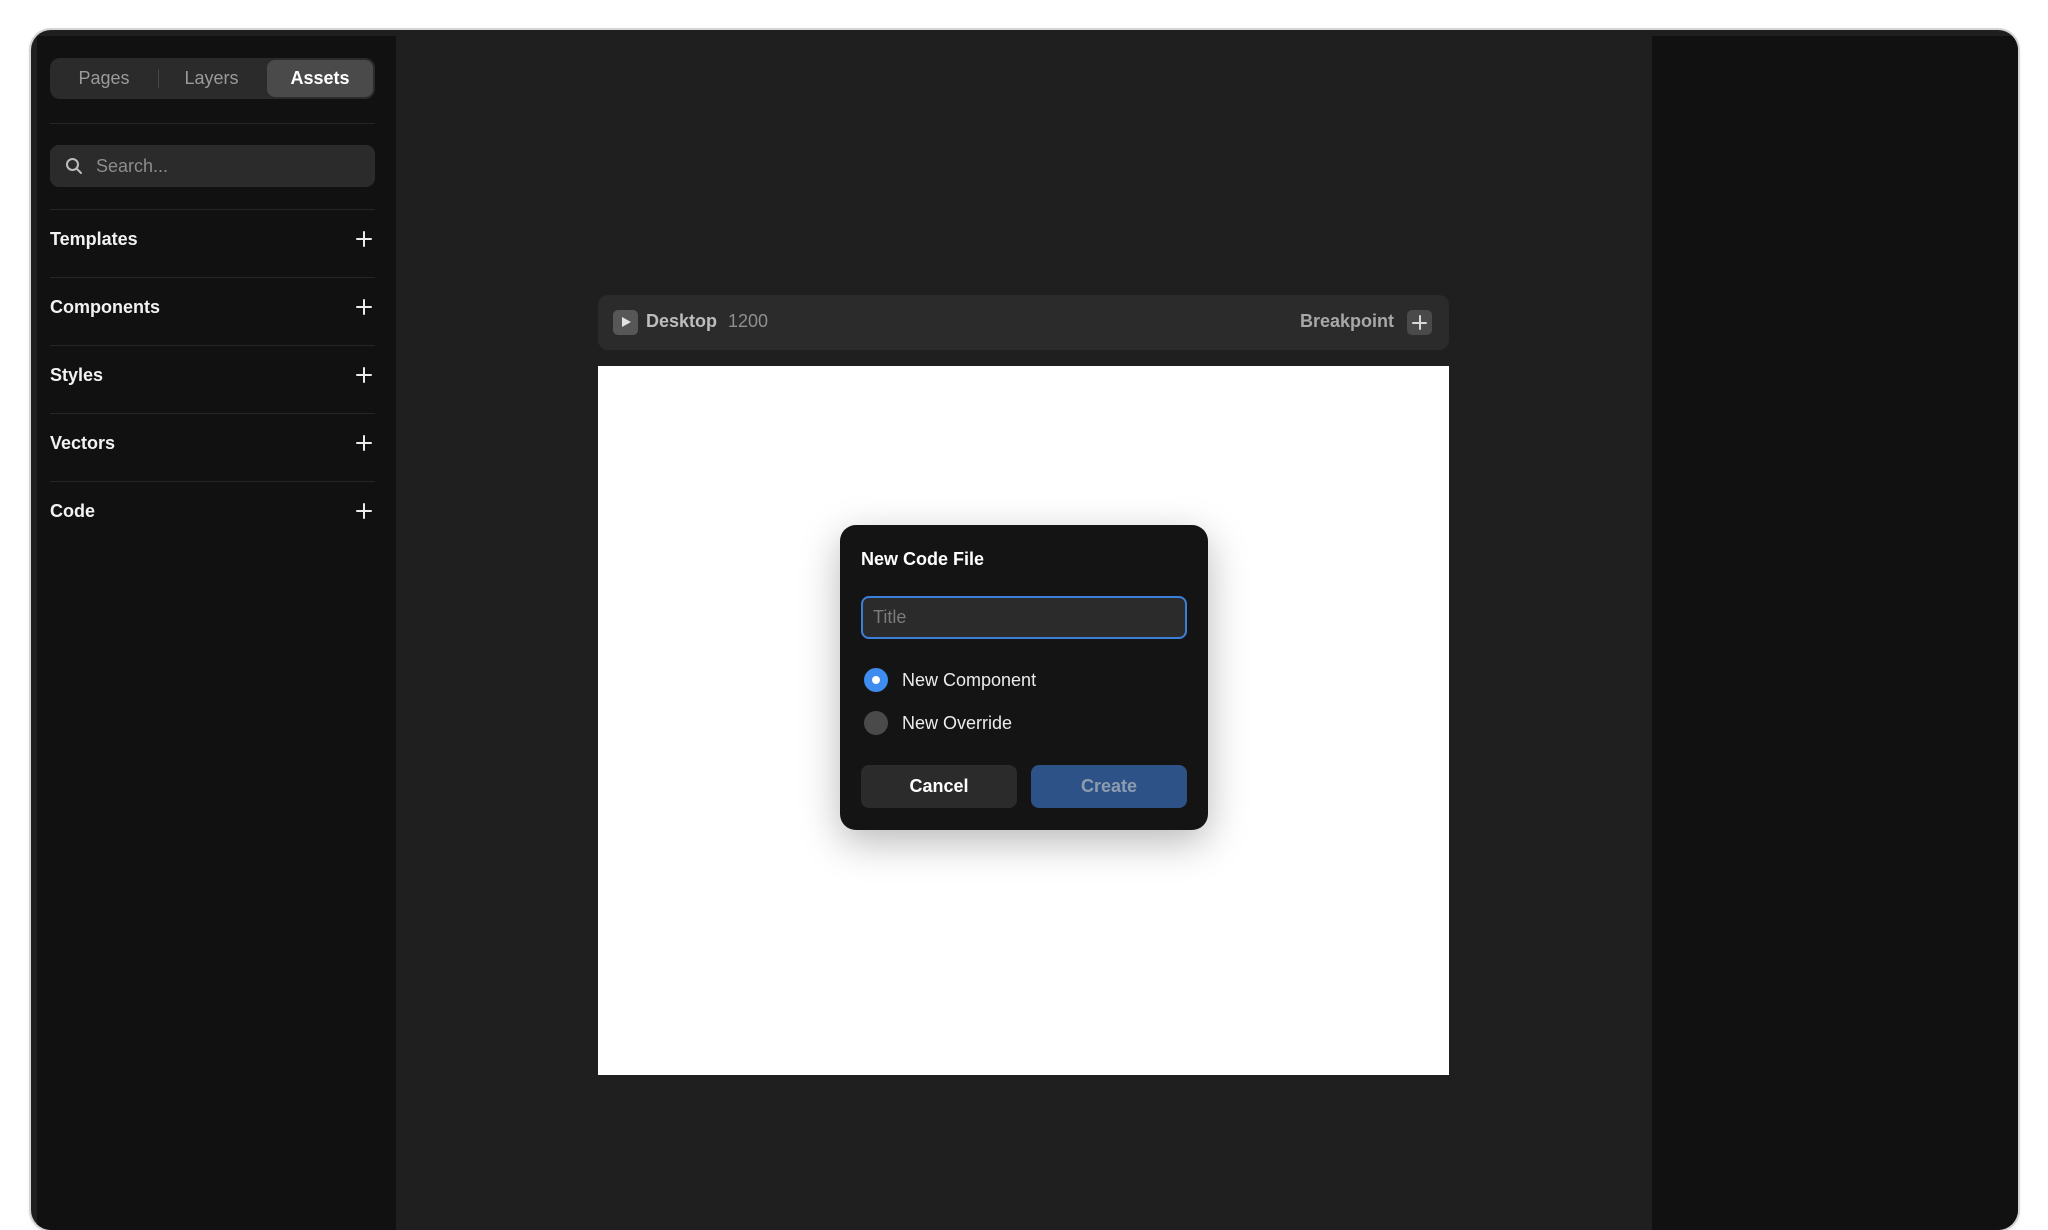 The width and height of the screenshot is (2048, 1230). Describe the element at coordinates (625, 322) in the screenshot. I see `play-icon` at that location.